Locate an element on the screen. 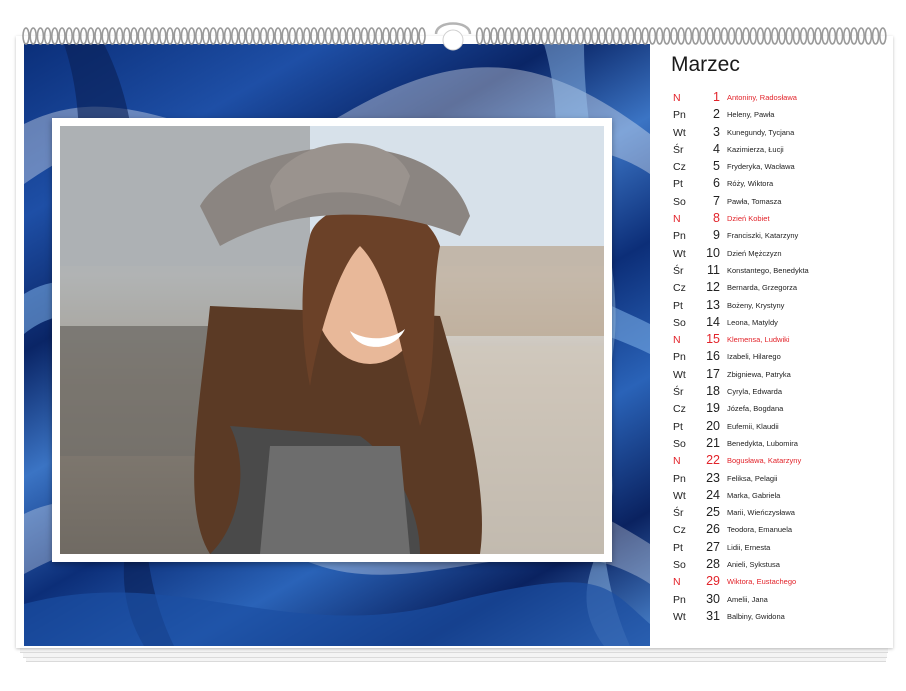 Image resolution: width=906 pixels, height=691 pixels. day-number: 4 is located at coordinates (716, 148).